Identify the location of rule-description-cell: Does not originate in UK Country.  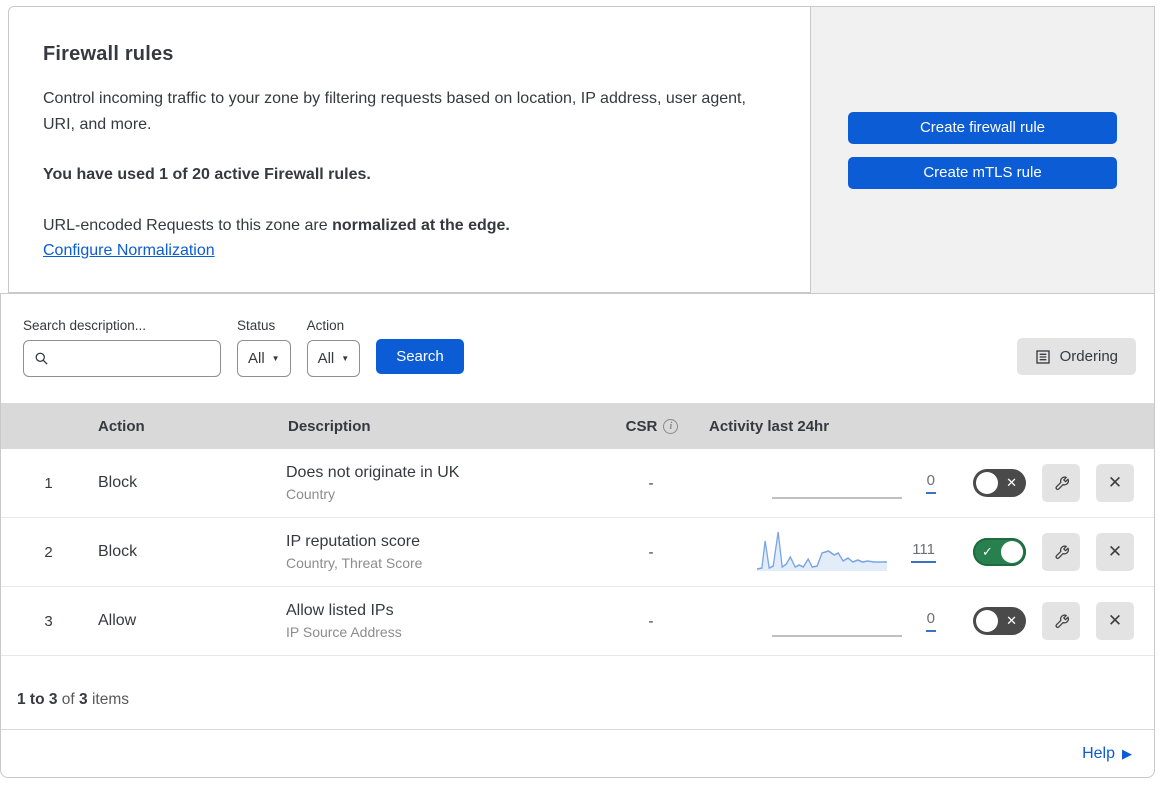
(443, 483).